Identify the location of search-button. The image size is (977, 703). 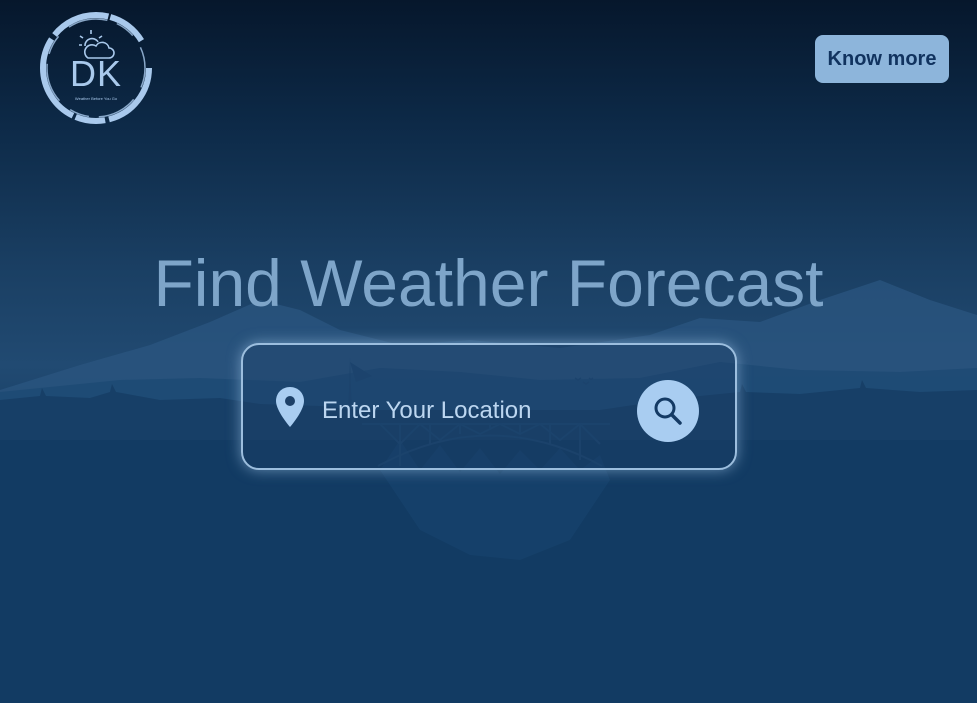
(668, 411).